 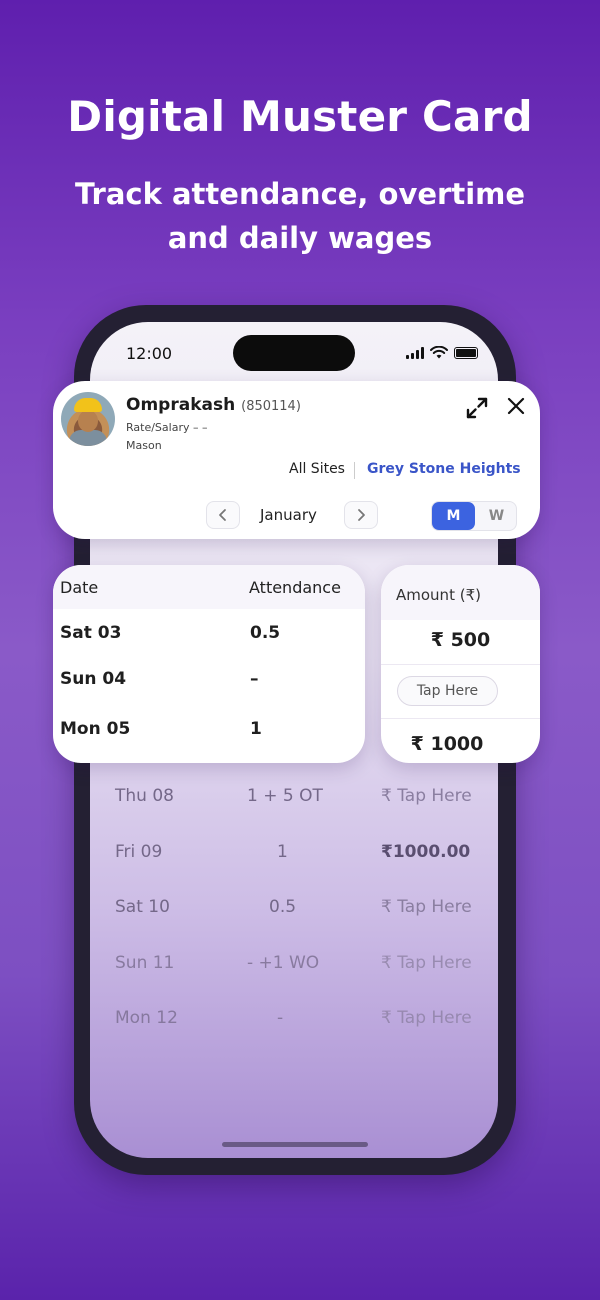 What do you see at coordinates (295, 1144) in the screenshot?
I see `home-indicator` at bounding box center [295, 1144].